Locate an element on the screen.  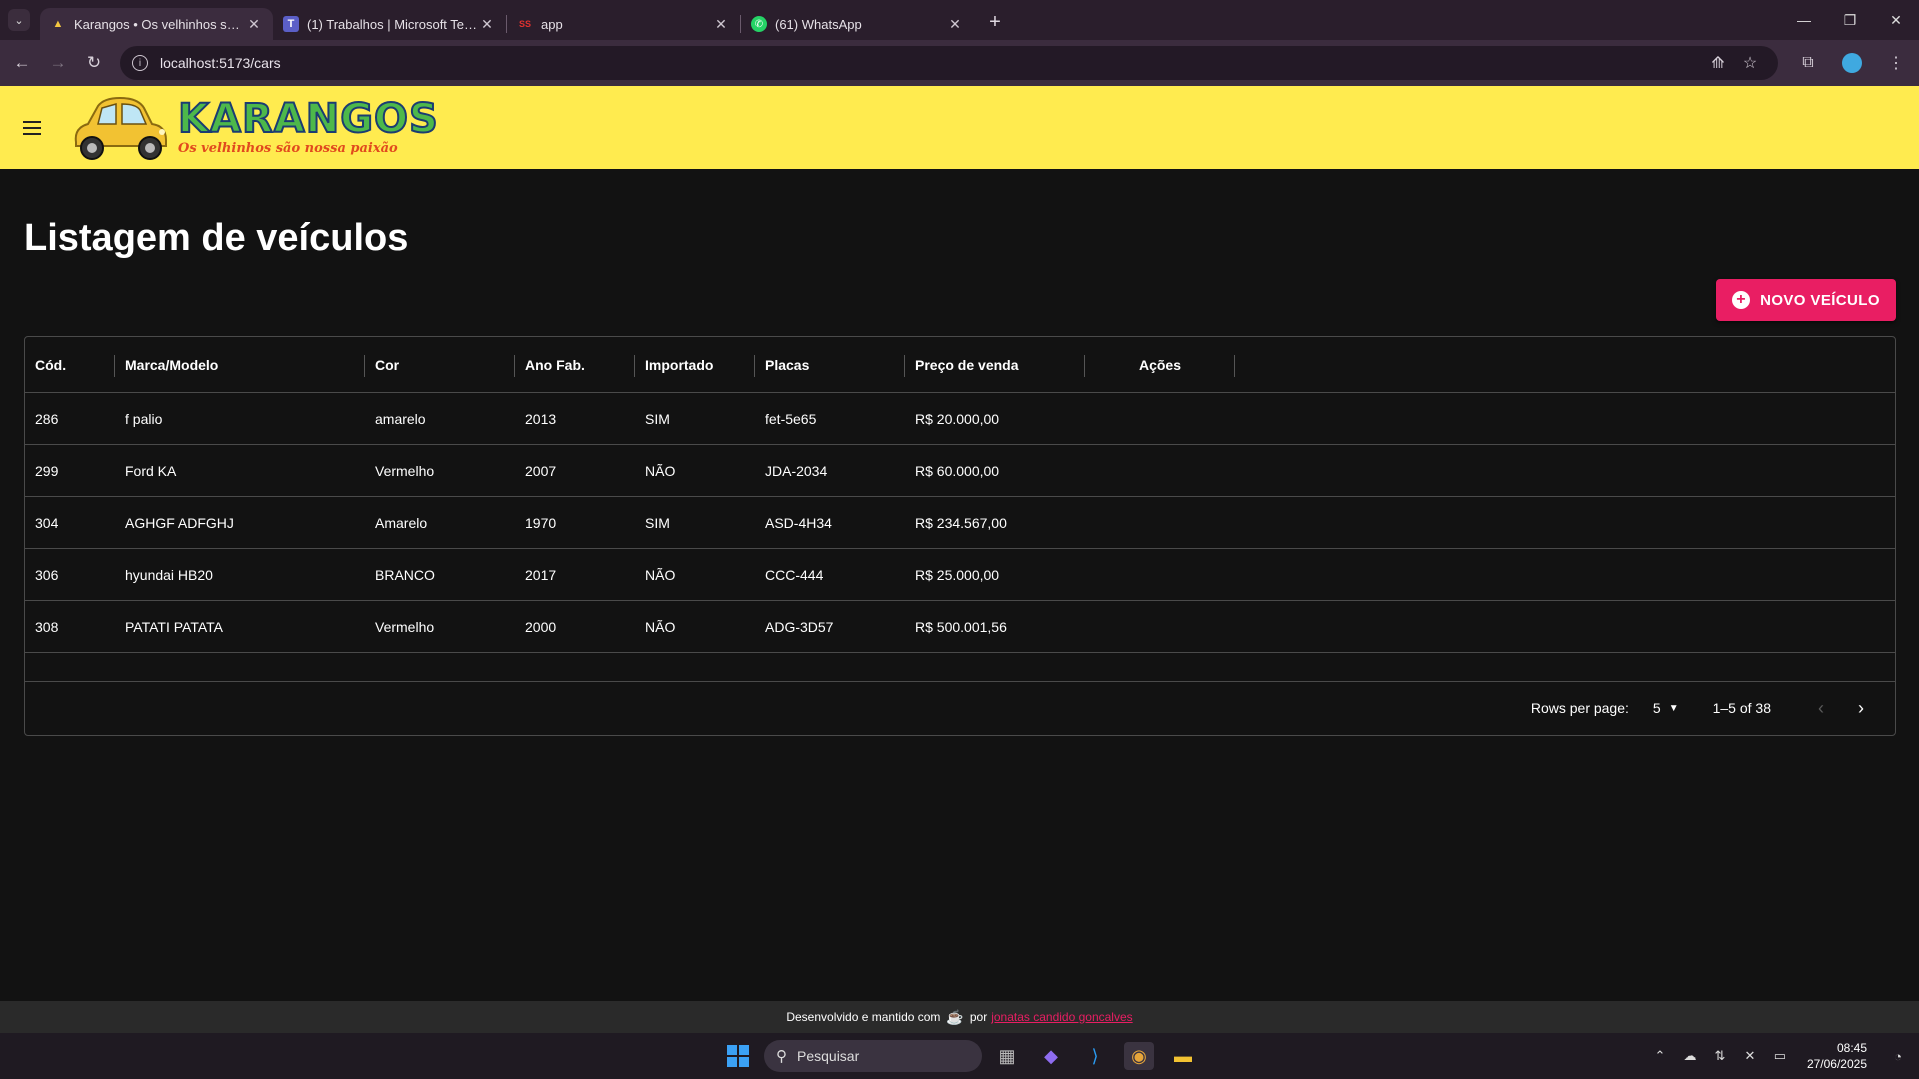
cell-preco: R$ 234.567,00 is located at coordinates (961, 522).